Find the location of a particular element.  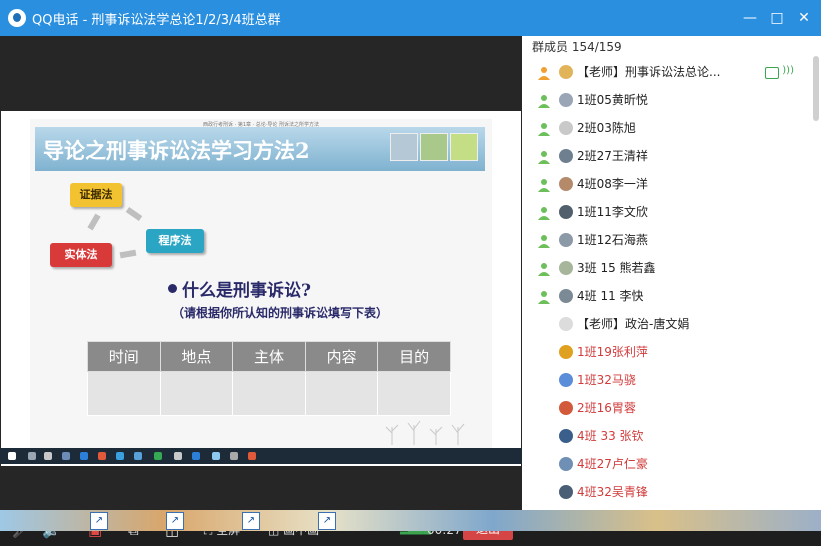

member-name: 【老师】政治-唐文娟 is located at coordinates (633, 324).